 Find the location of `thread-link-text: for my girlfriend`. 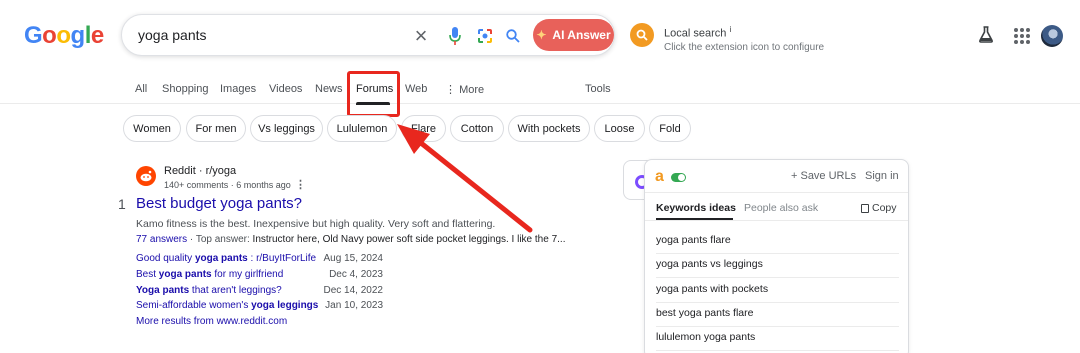

thread-link-text: for my girlfriend is located at coordinates (247, 274).